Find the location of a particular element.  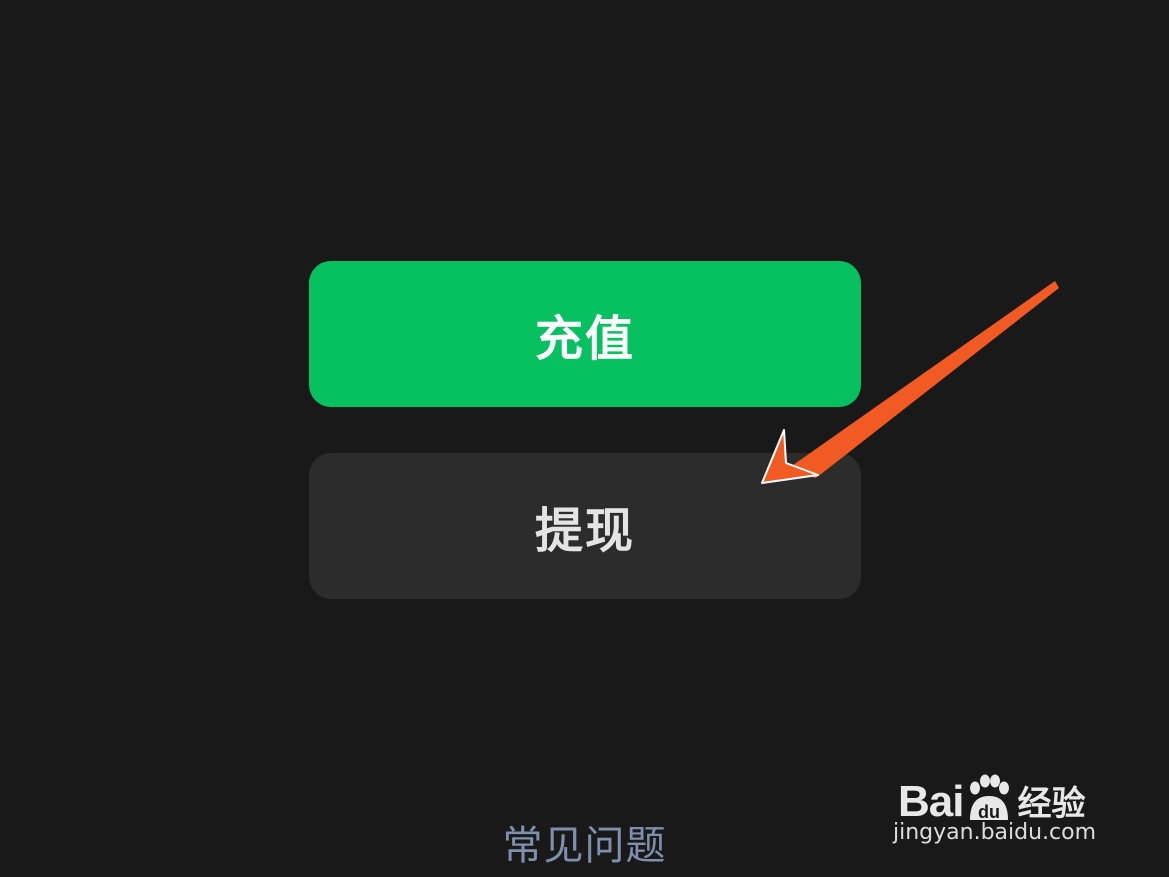

watermark: Bai du 经验 jingyan.baidu.com is located at coordinates (1003, 803).